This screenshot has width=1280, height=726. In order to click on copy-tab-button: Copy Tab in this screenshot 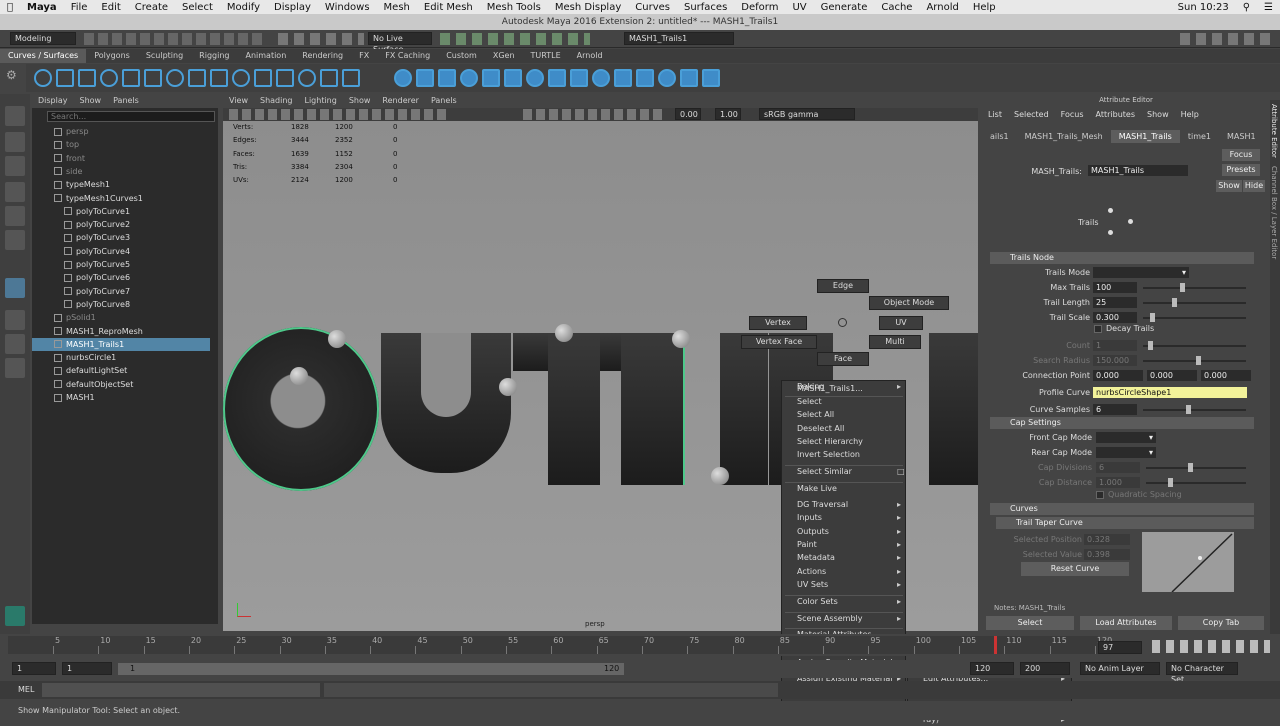, I will do `click(1221, 623)`.